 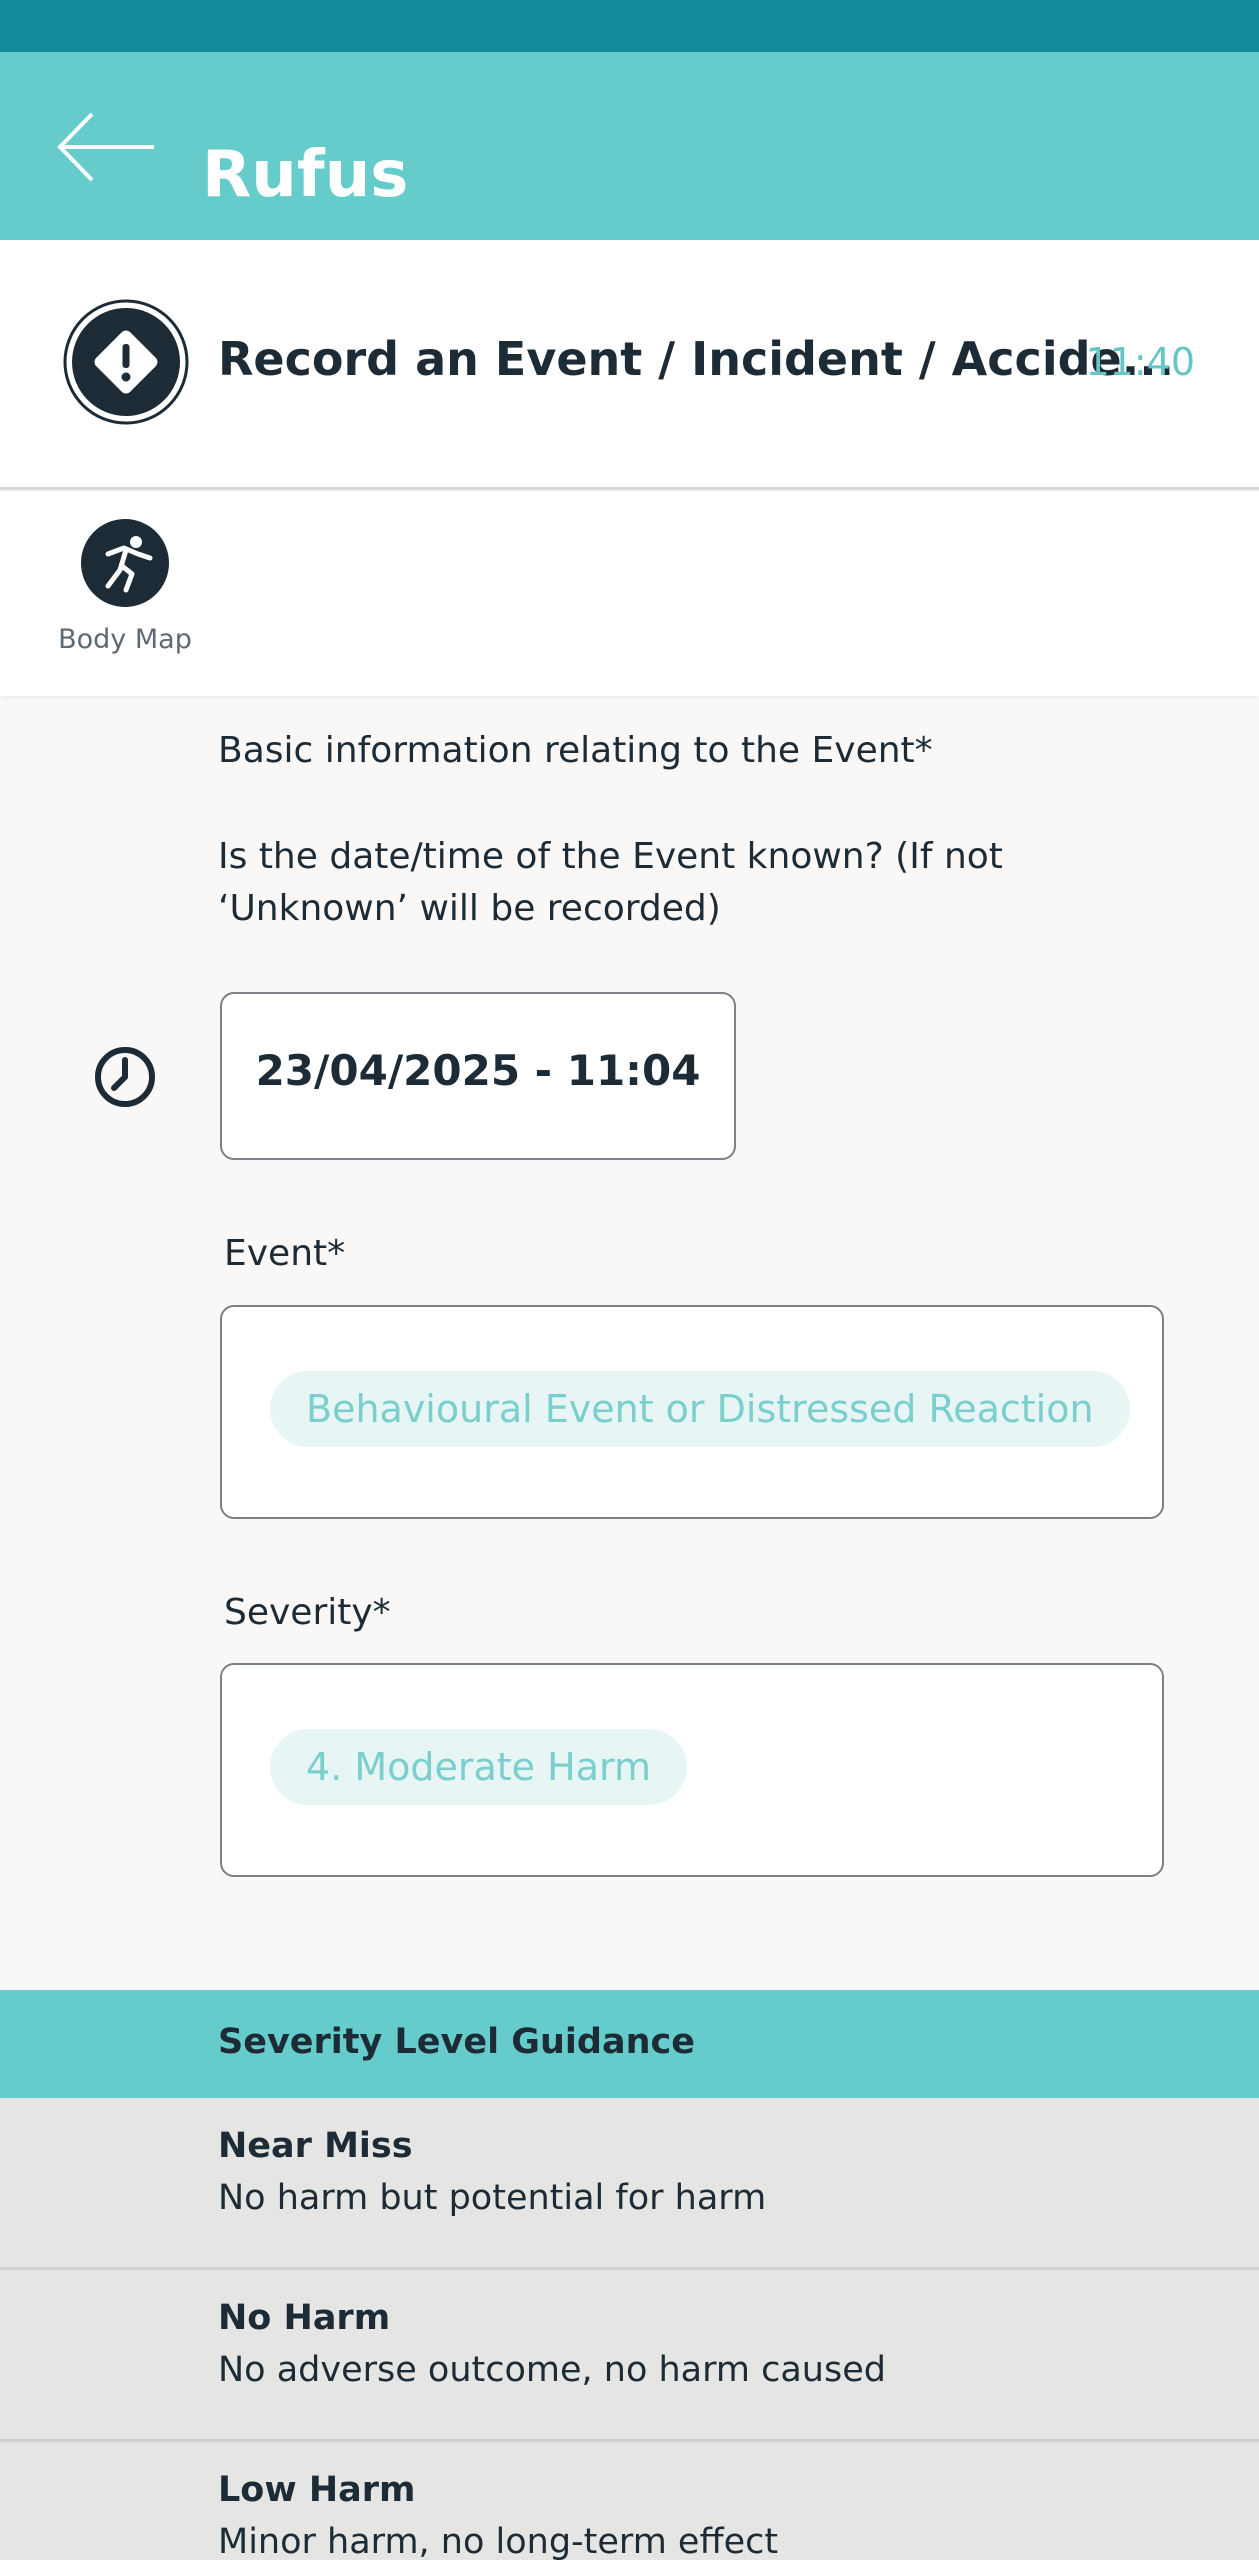 I want to click on guidance-item-title: No Harm, so click(x=304, y=2318).